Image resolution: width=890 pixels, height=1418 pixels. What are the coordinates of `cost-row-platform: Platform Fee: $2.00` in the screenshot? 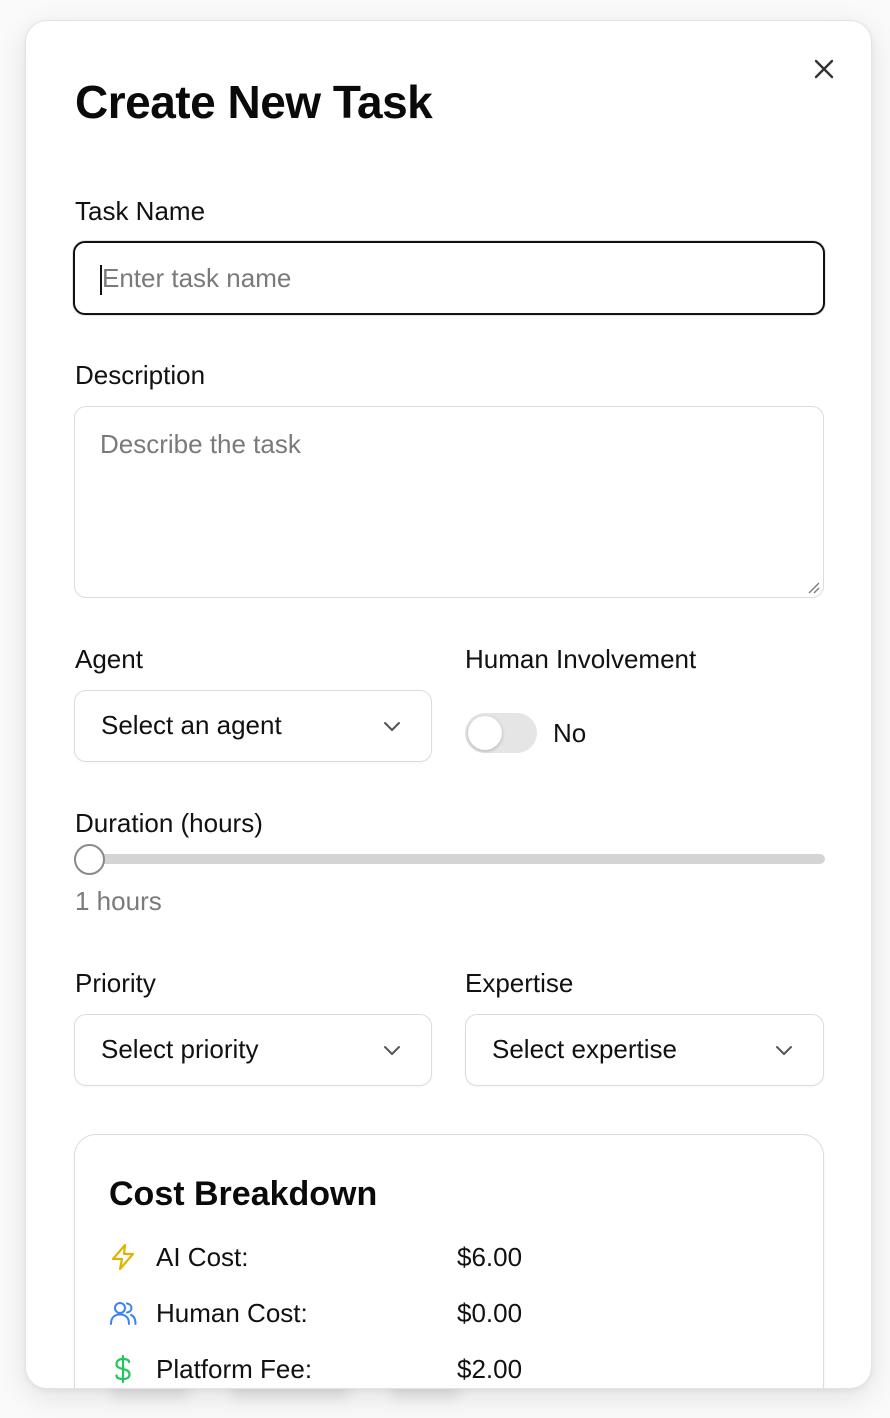 It's located at (458, 1370).